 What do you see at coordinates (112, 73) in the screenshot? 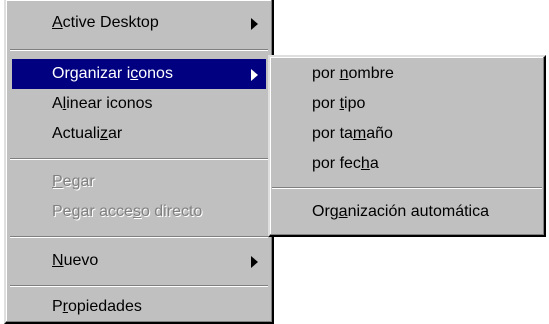
I see `menu-item-label: Organizar iconos` at bounding box center [112, 73].